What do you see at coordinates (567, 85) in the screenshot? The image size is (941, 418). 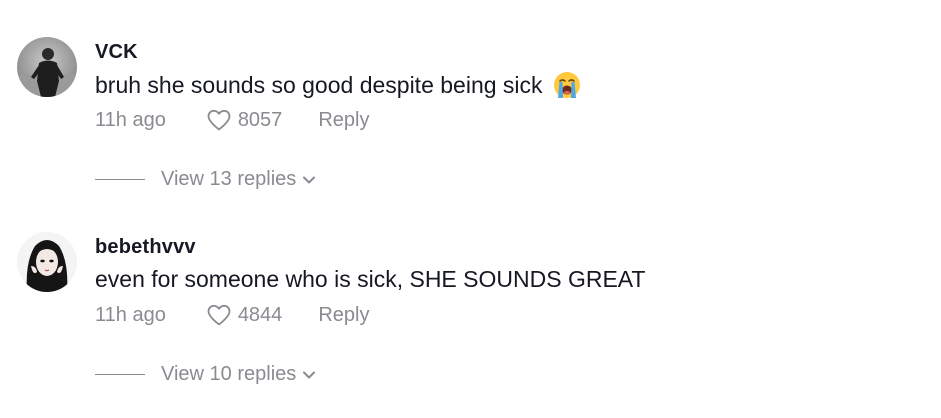 I see `loudly-crying-face-emoji` at bounding box center [567, 85].